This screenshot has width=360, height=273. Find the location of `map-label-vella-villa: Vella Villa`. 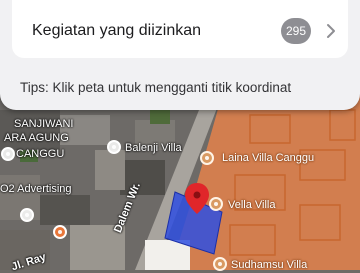

map-label-vella-villa: Vella Villa is located at coordinates (252, 205).